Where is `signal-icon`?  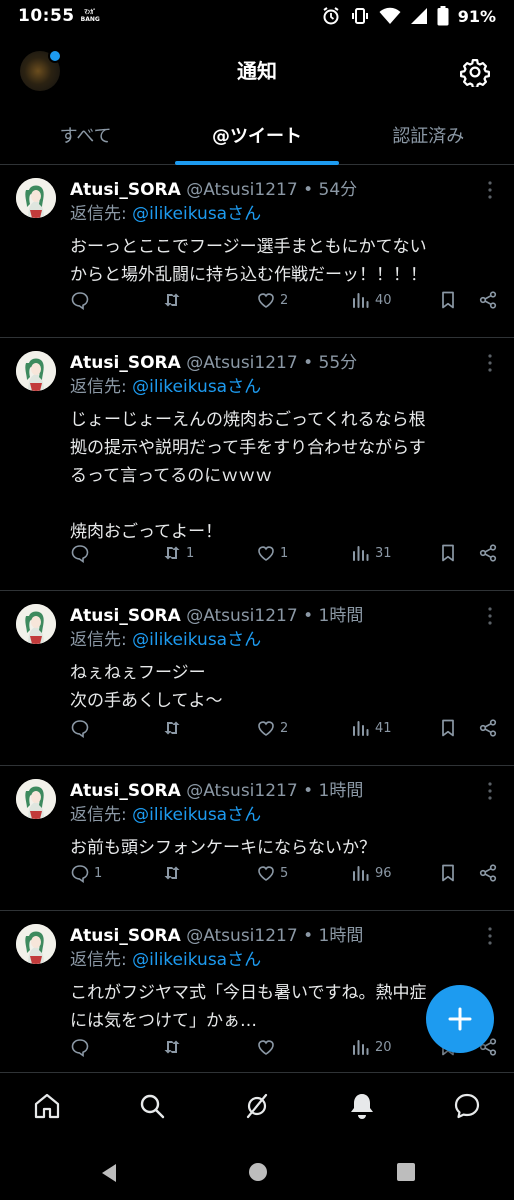
signal-icon is located at coordinates (418, 16).